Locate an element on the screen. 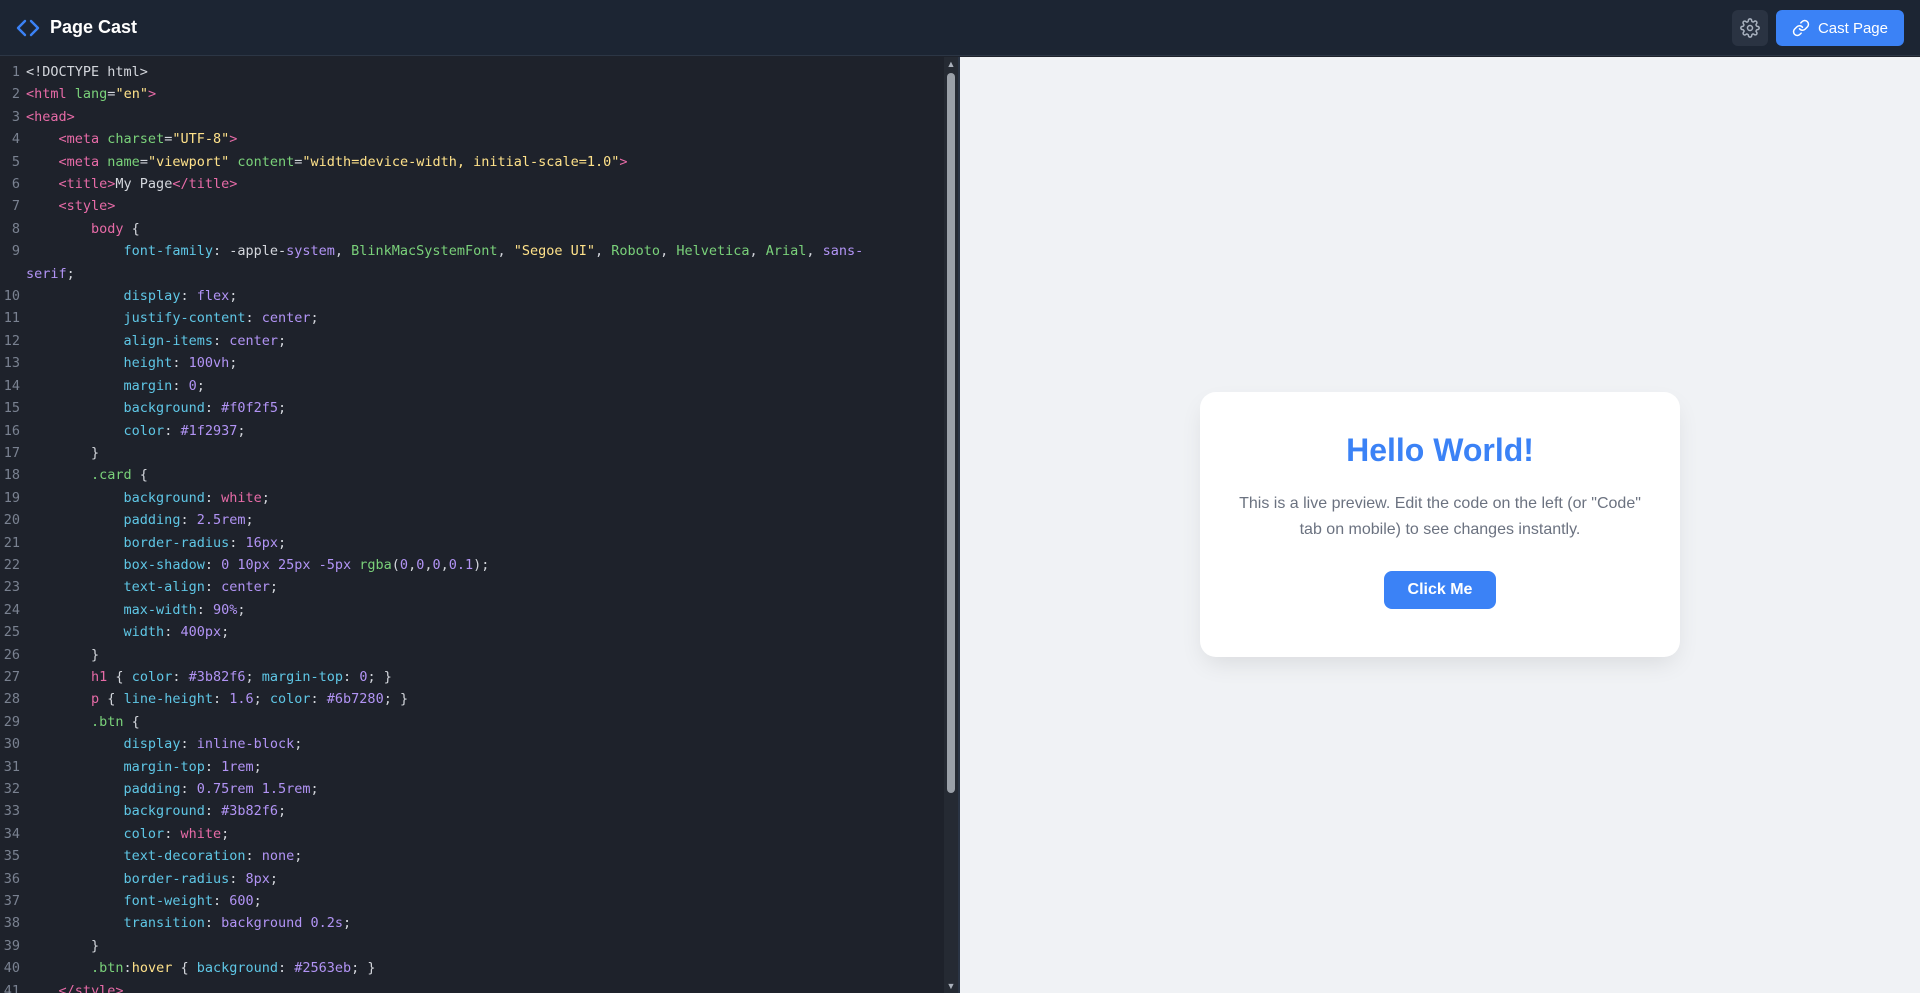 This screenshot has height=993, width=1920. code-line: 21 border-radius: 16px; is located at coordinates (479, 543).